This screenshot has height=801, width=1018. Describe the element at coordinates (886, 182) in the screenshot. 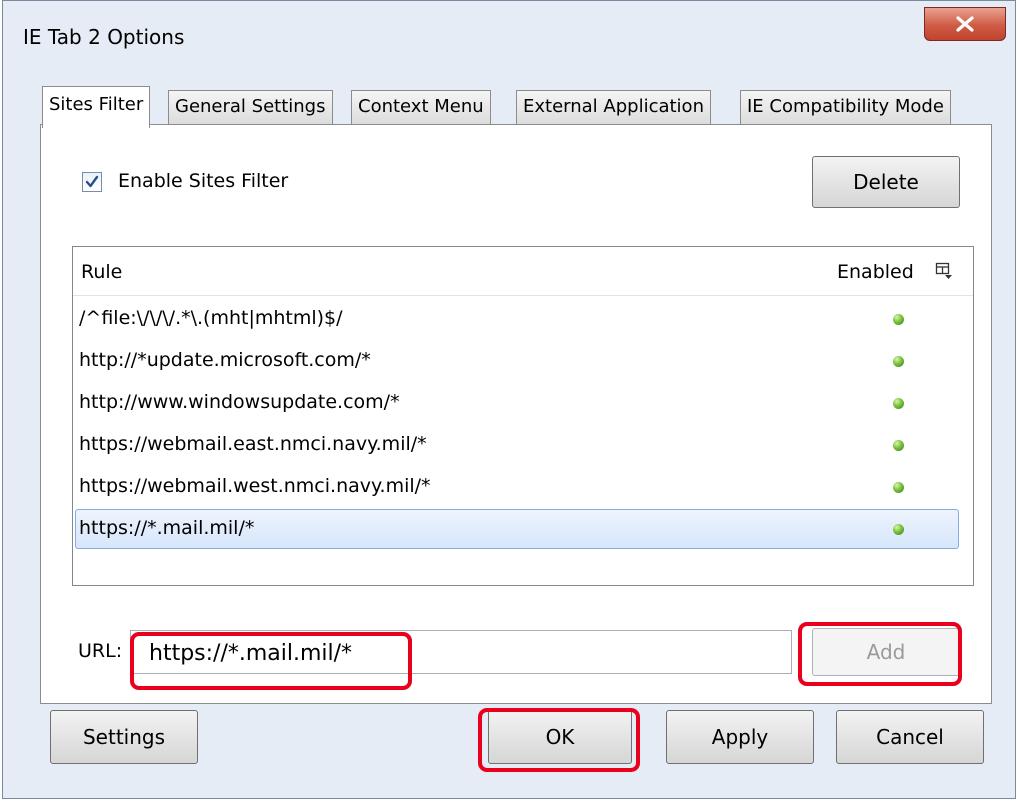

I see `delete-button: Delete` at that location.